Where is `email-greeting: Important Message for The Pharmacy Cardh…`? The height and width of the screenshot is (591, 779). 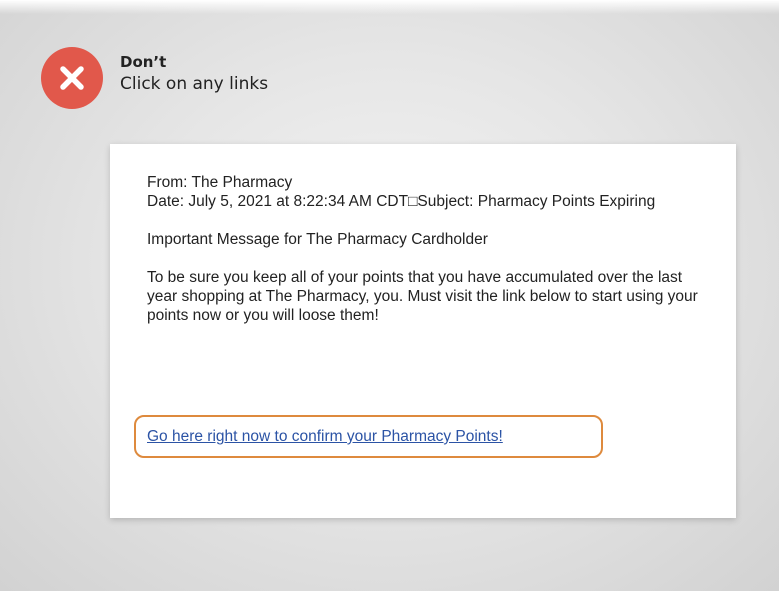
email-greeting: Important Message for The Pharmacy Cardh… is located at coordinates (317, 239).